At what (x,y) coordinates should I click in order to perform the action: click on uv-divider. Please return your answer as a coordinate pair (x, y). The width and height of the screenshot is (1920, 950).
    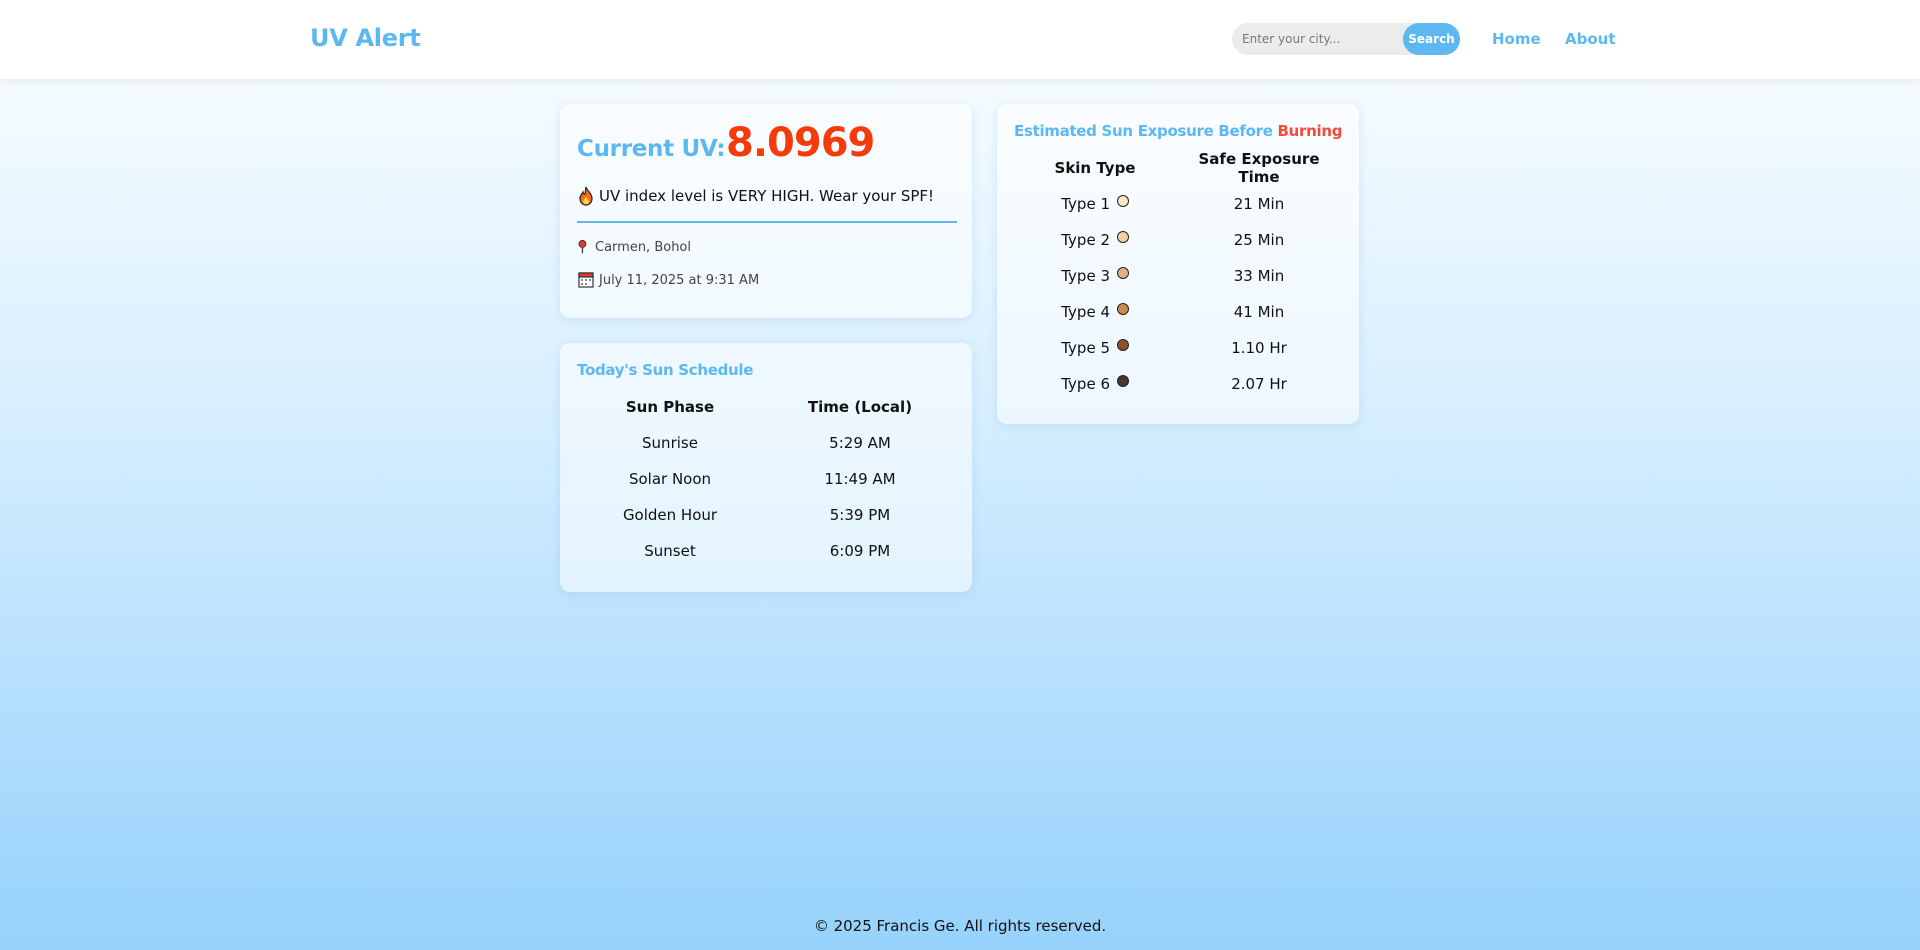
    Looking at the image, I should click on (767, 222).